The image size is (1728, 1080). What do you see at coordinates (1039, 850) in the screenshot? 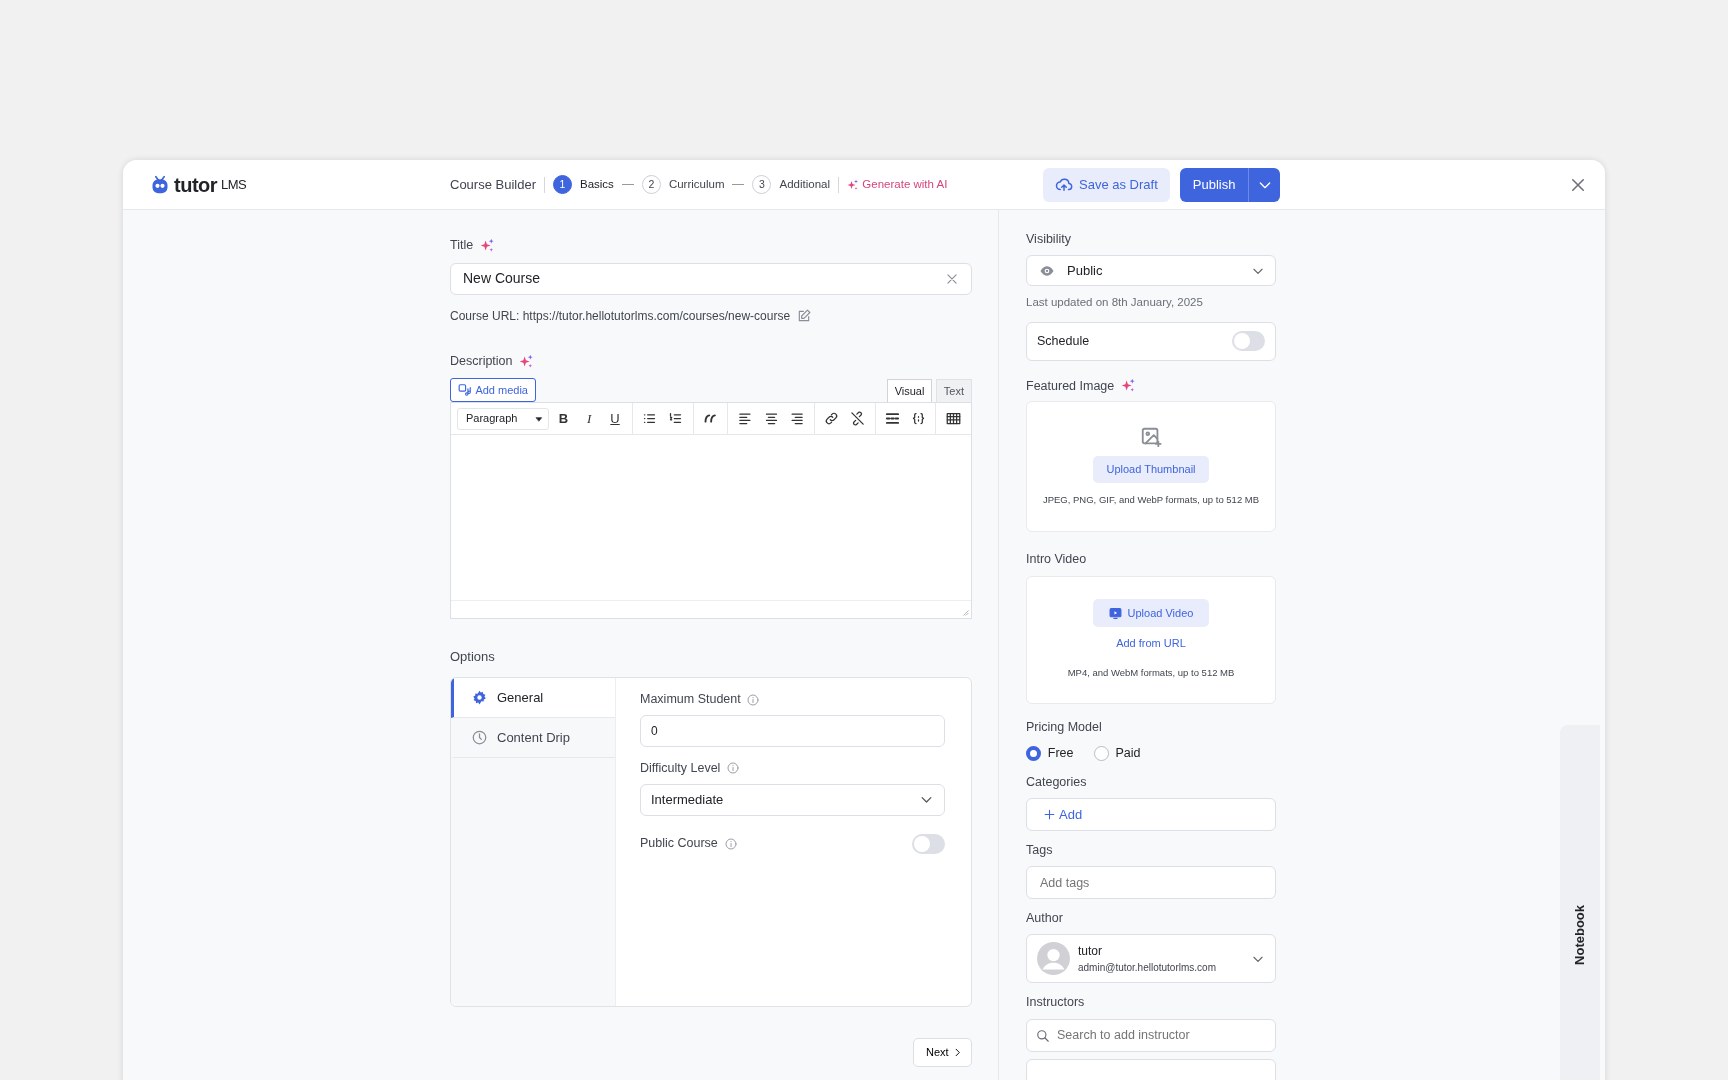
I see `tags-label: Tags` at bounding box center [1039, 850].